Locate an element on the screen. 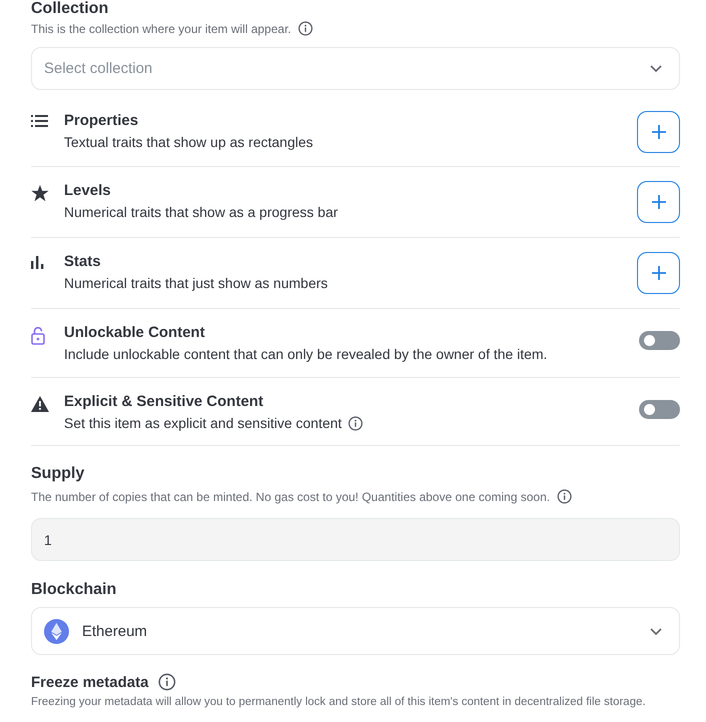  section-title: Freeze metadata is located at coordinates (90, 682).